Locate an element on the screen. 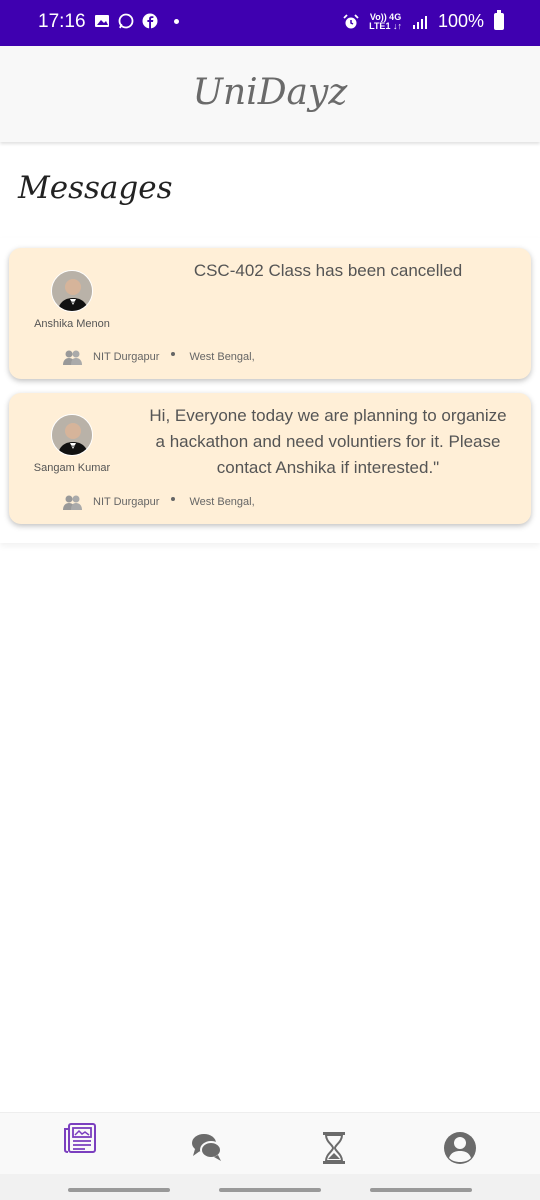 This screenshot has height=1200, width=540. app-title: UniDayz is located at coordinates (270, 92).